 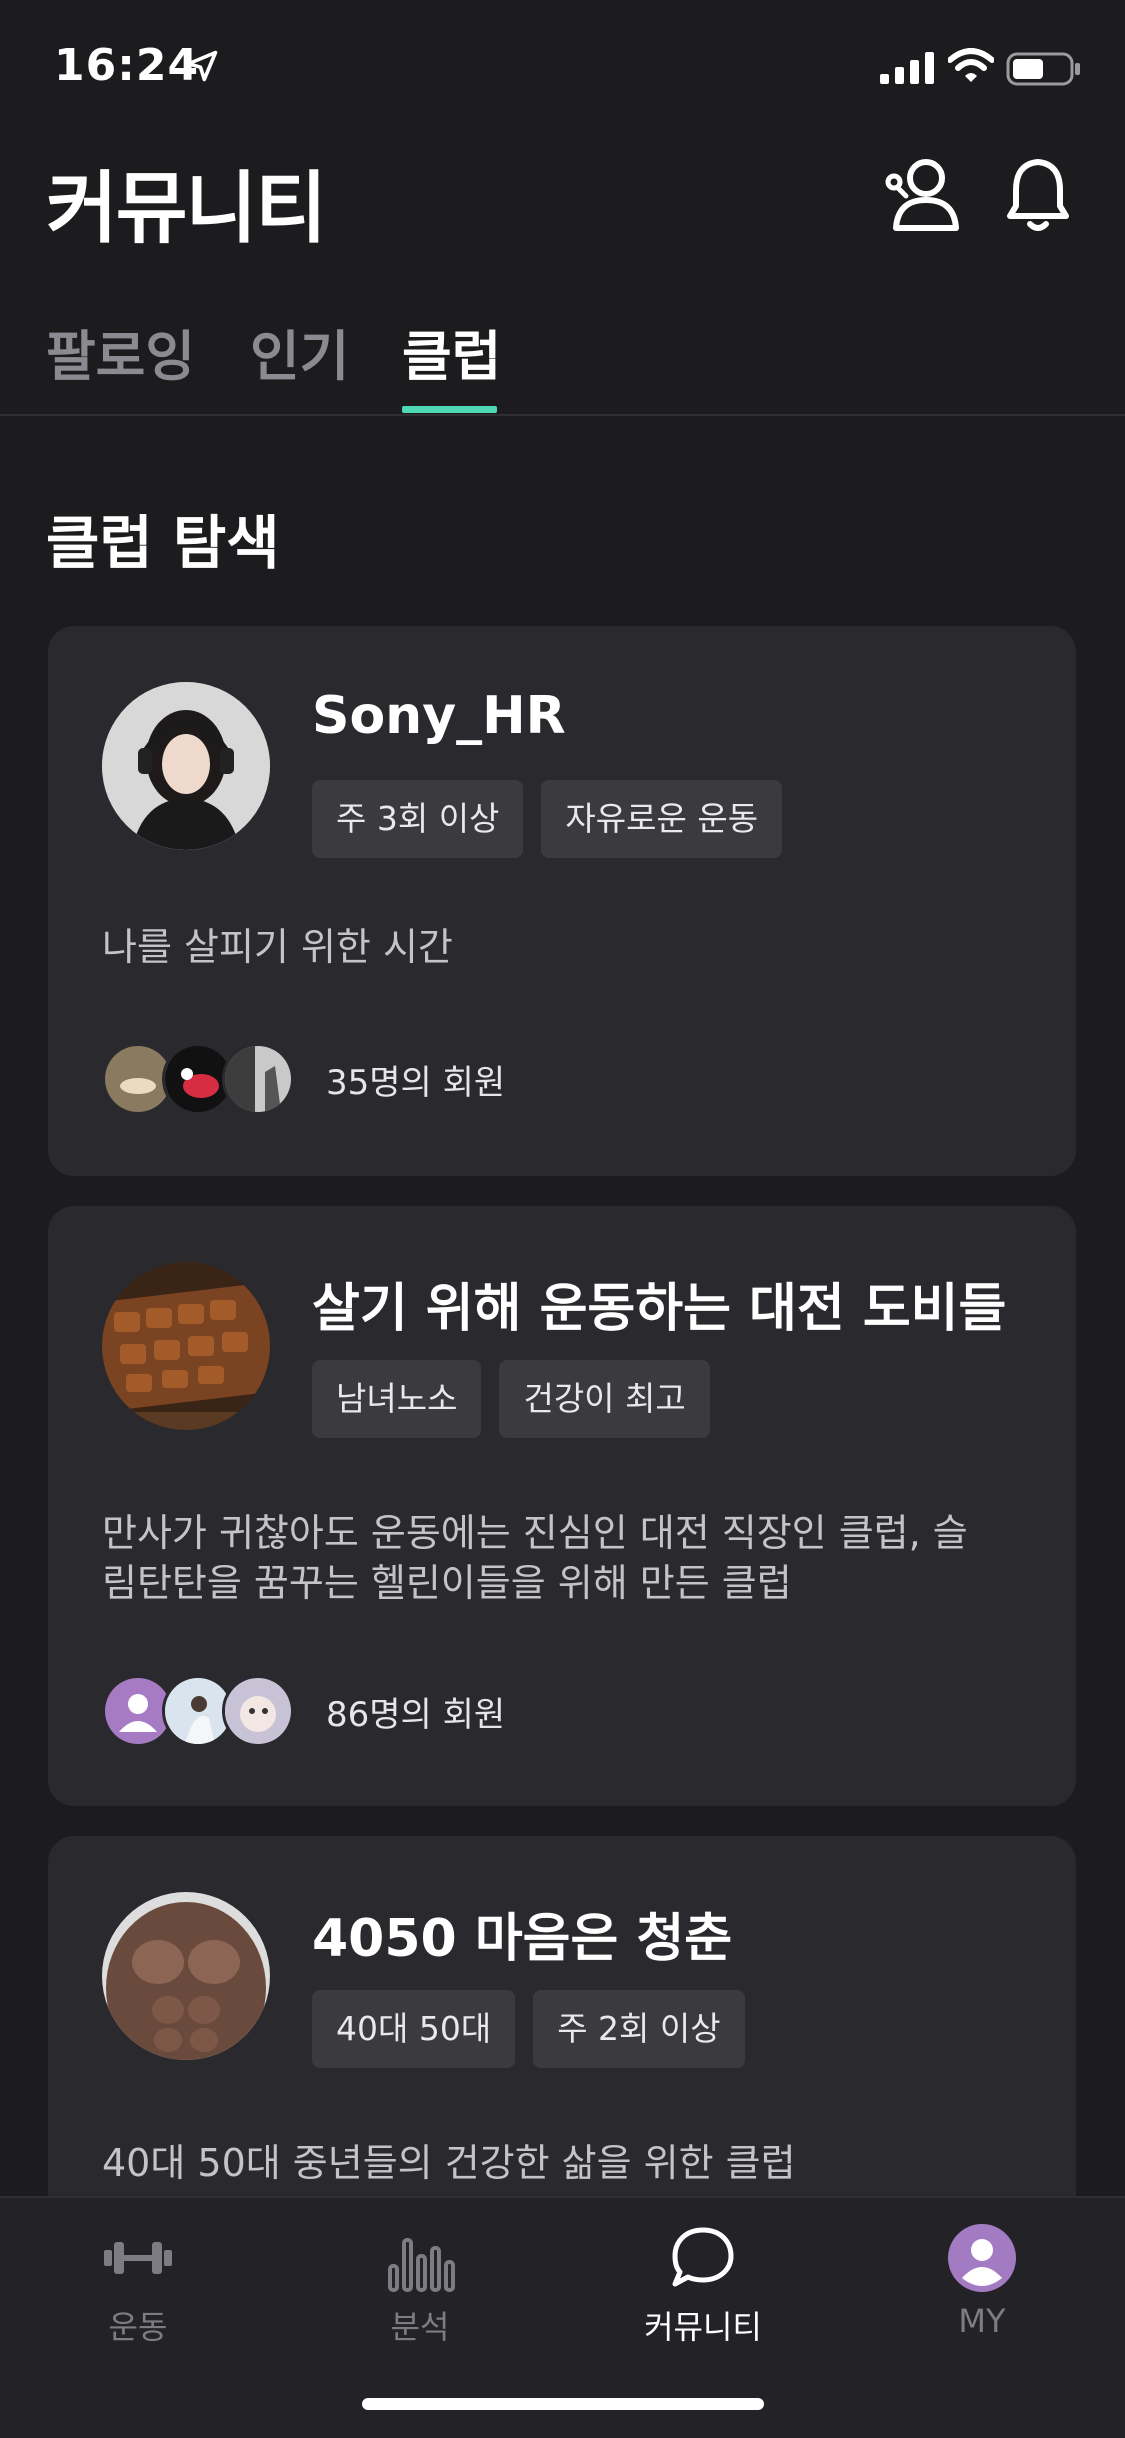 I want to click on location-arrow-icon, so click(x=202, y=66).